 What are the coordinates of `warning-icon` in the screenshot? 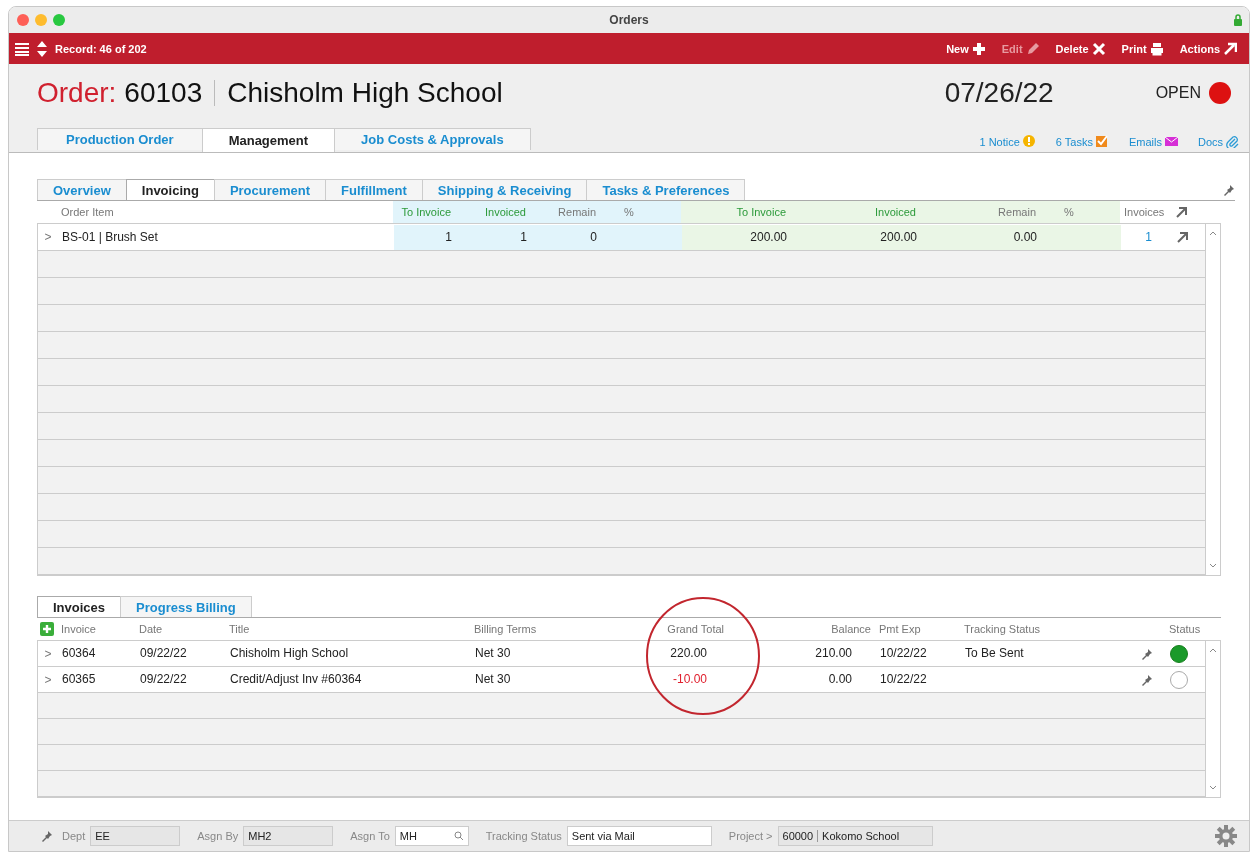 It's located at (1029, 141).